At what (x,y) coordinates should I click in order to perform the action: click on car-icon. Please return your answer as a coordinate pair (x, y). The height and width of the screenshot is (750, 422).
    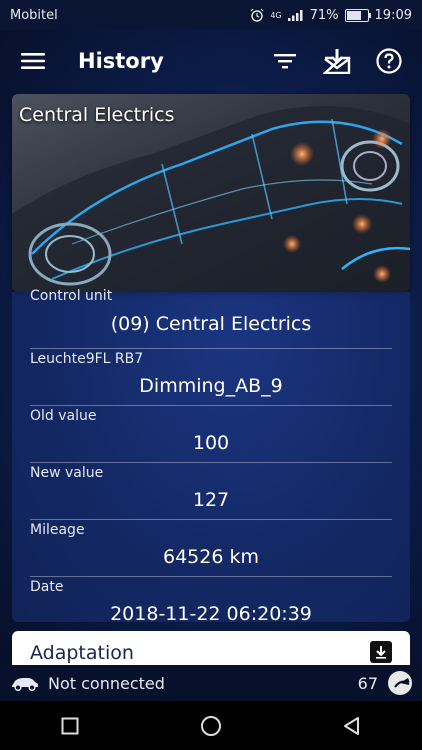
    Looking at the image, I should click on (25, 684).